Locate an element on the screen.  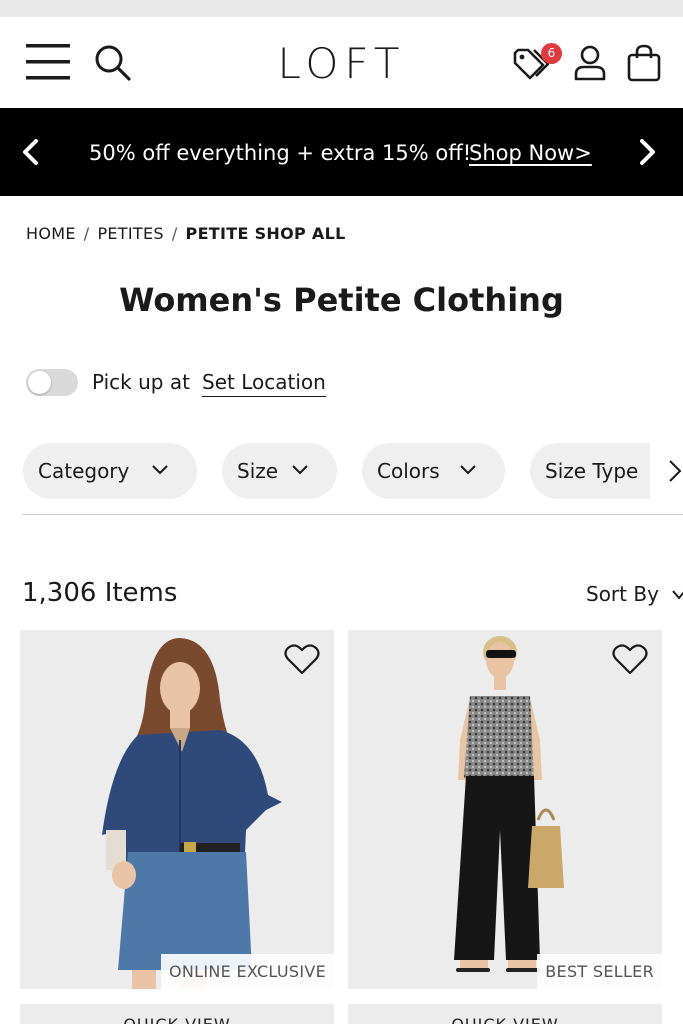
filter-colors: Colors is located at coordinates (433, 471).